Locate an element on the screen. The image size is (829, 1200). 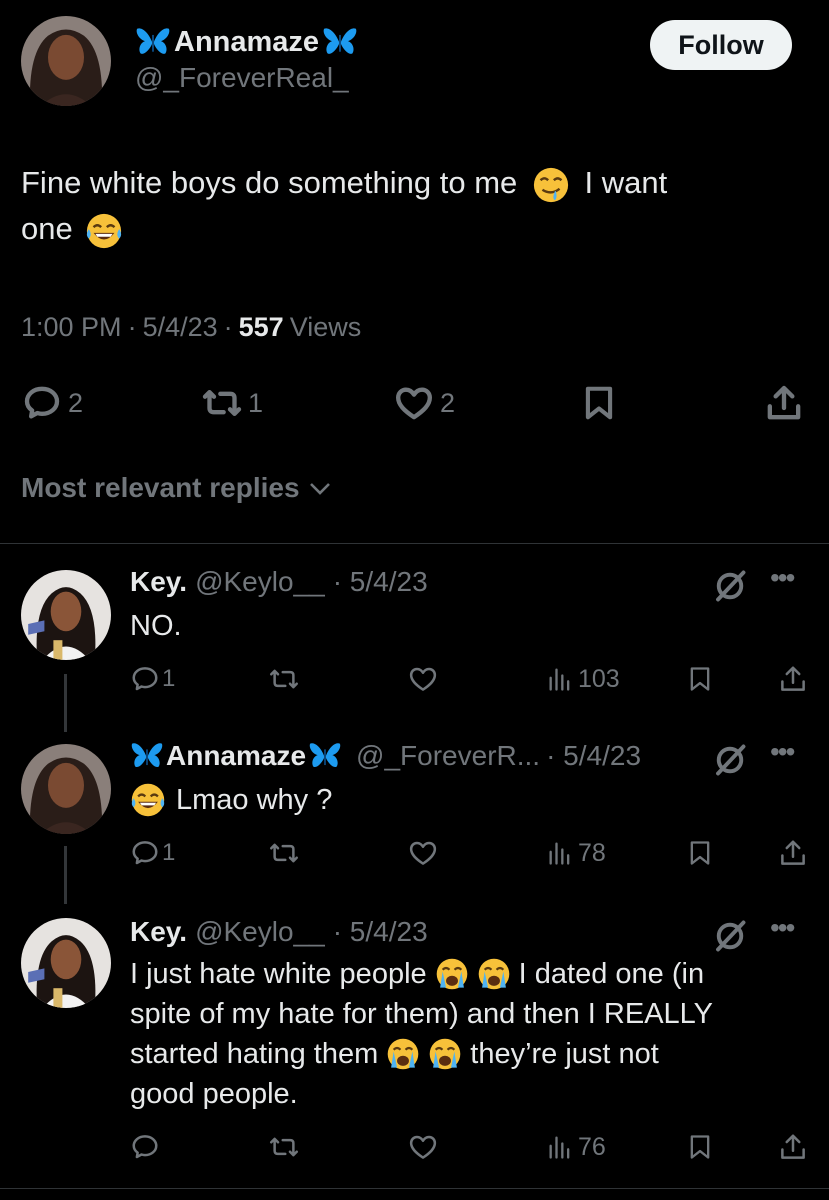
retweet-button: 1 is located at coordinates (231, 403).